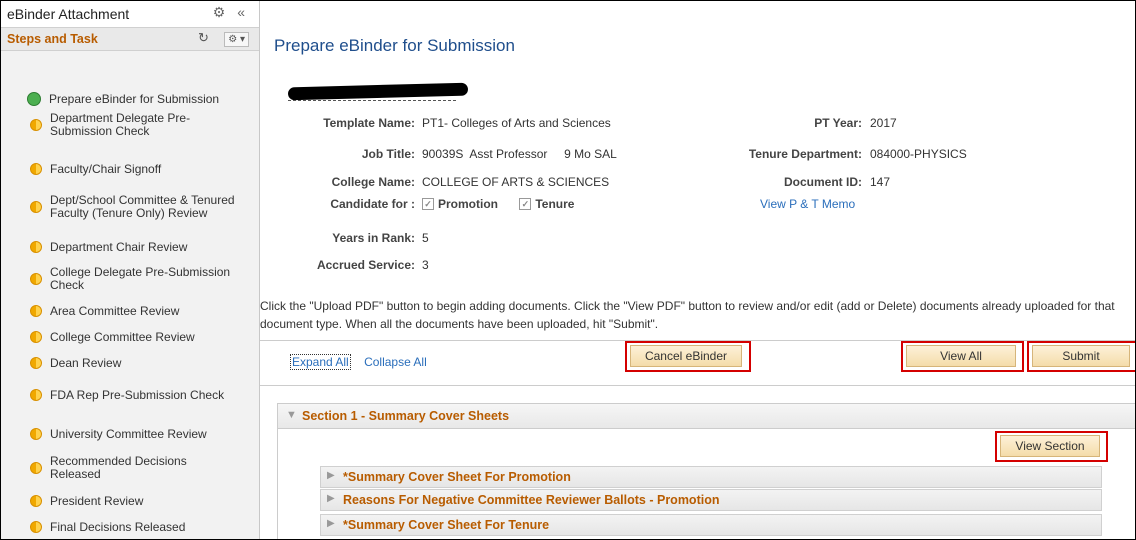 The width and height of the screenshot is (1136, 540). I want to click on college-name-value: COLLEGE OF ARTS & SCIENCES, so click(516, 182).